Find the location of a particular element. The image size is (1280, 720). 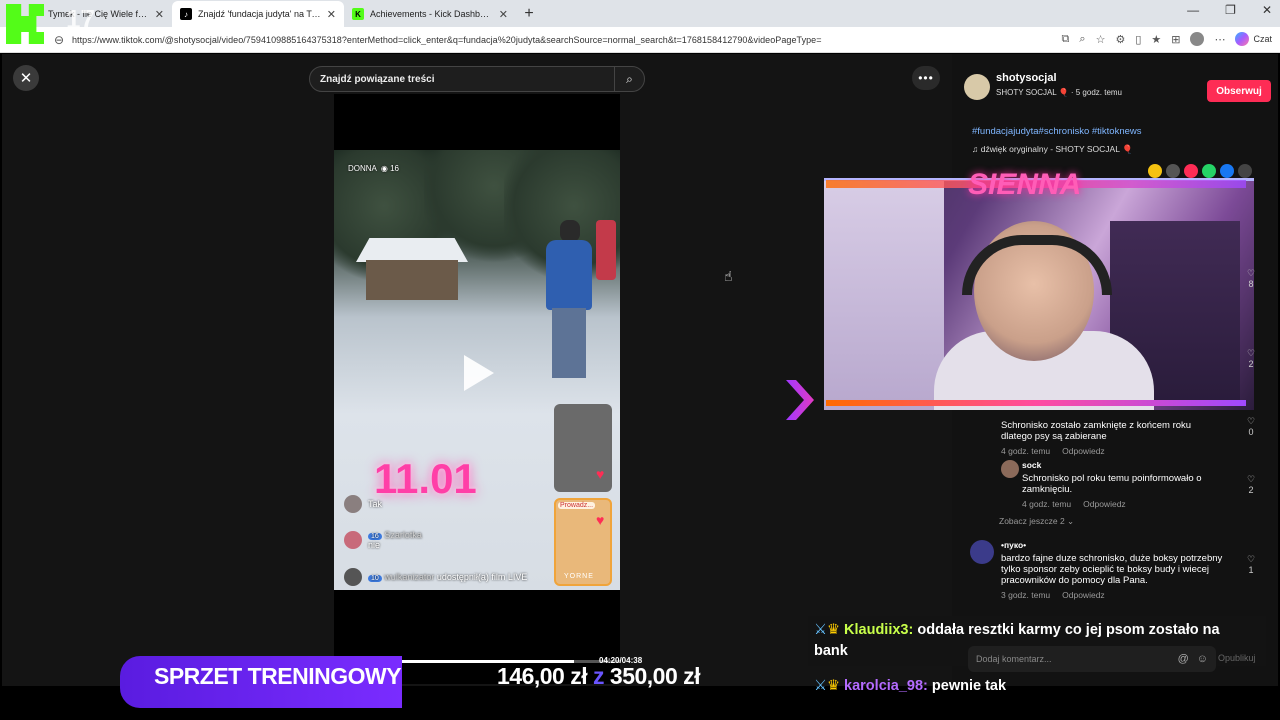

chat-username: karolcia_98: is located at coordinates (886, 686).